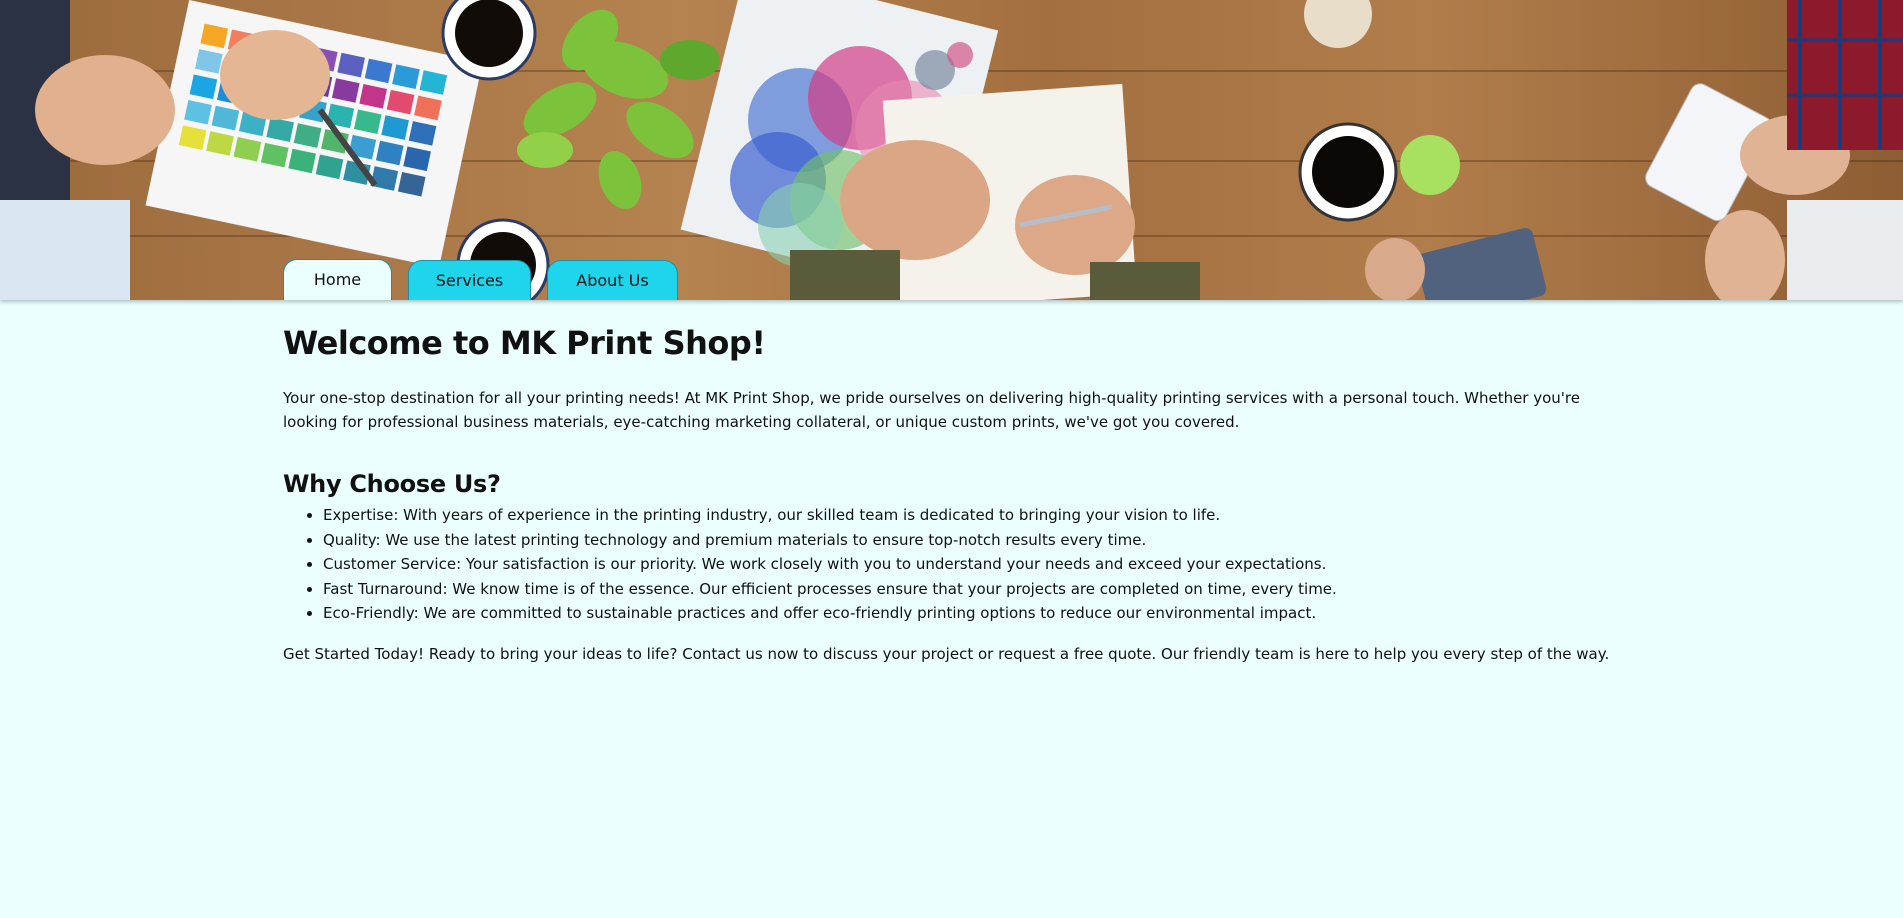 The image size is (1903, 918). I want to click on main-nav-tabs: Home Services About Us, so click(480, 279).